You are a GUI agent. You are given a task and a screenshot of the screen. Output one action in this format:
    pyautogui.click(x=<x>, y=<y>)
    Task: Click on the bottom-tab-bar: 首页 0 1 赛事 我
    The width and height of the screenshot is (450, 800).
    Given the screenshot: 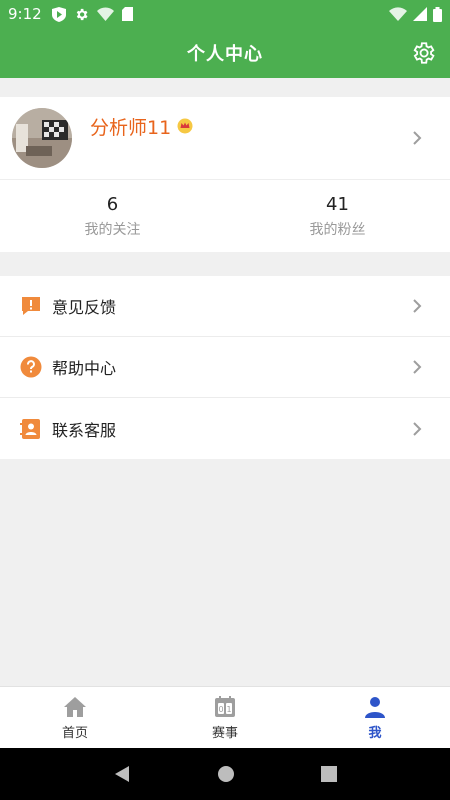 What is the action you would take?
    pyautogui.click(x=225, y=717)
    